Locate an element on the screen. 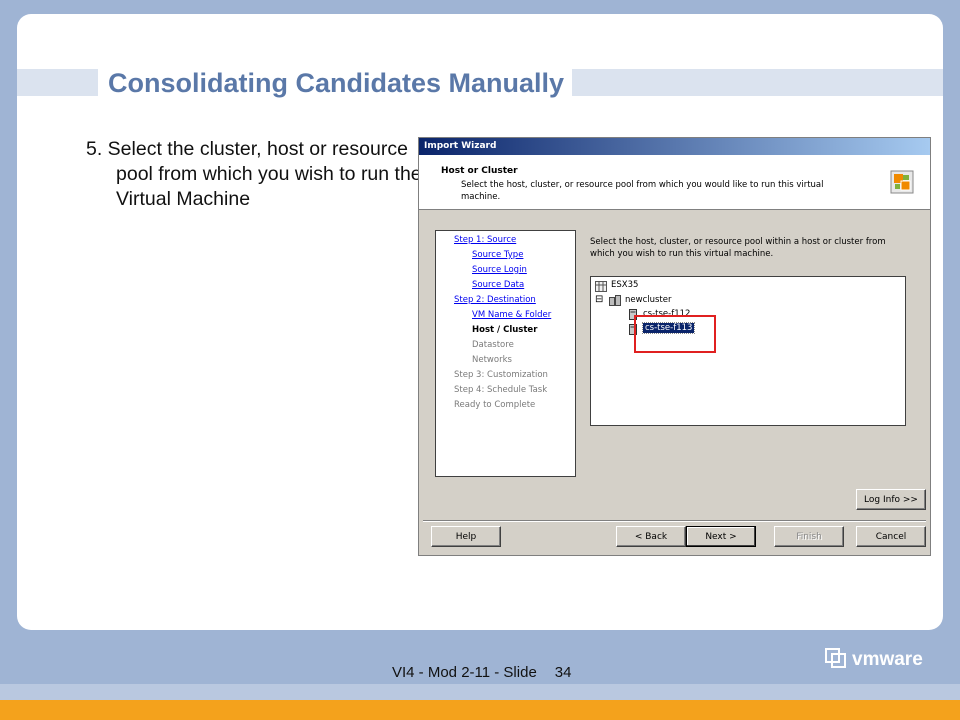 The width and height of the screenshot is (960, 720). vmware-logo: vmware is located at coordinates (874, 659).